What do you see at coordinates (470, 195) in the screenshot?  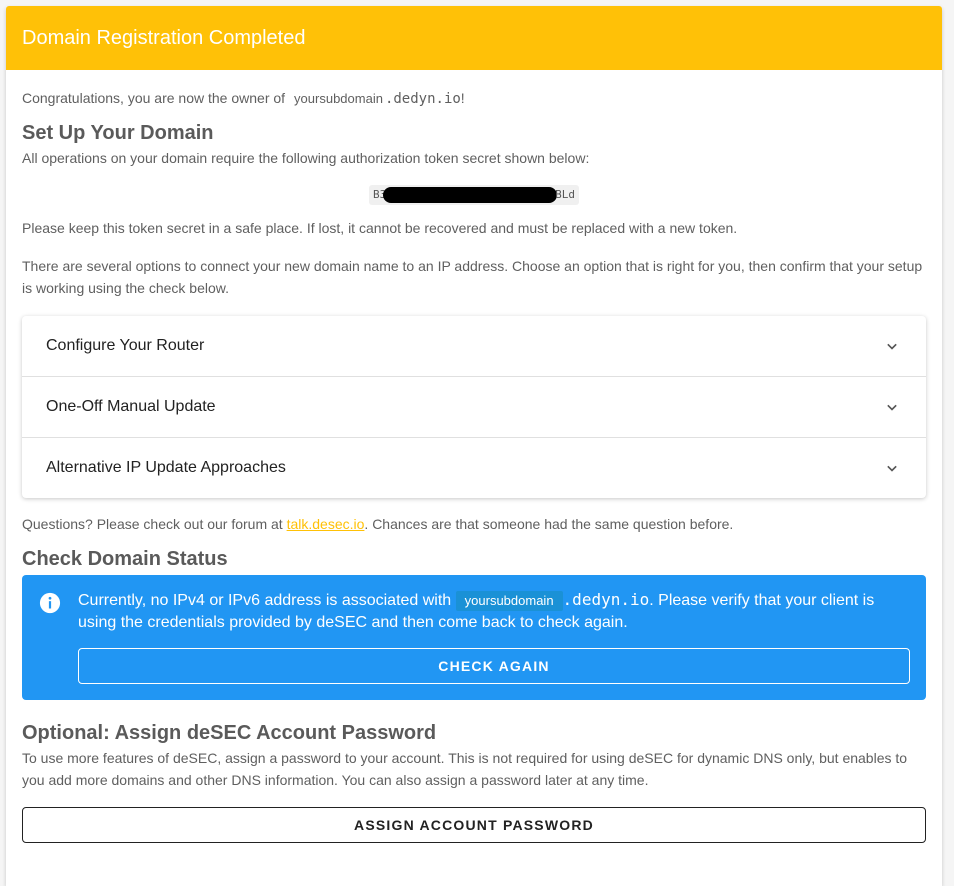 I see `token-redaction` at bounding box center [470, 195].